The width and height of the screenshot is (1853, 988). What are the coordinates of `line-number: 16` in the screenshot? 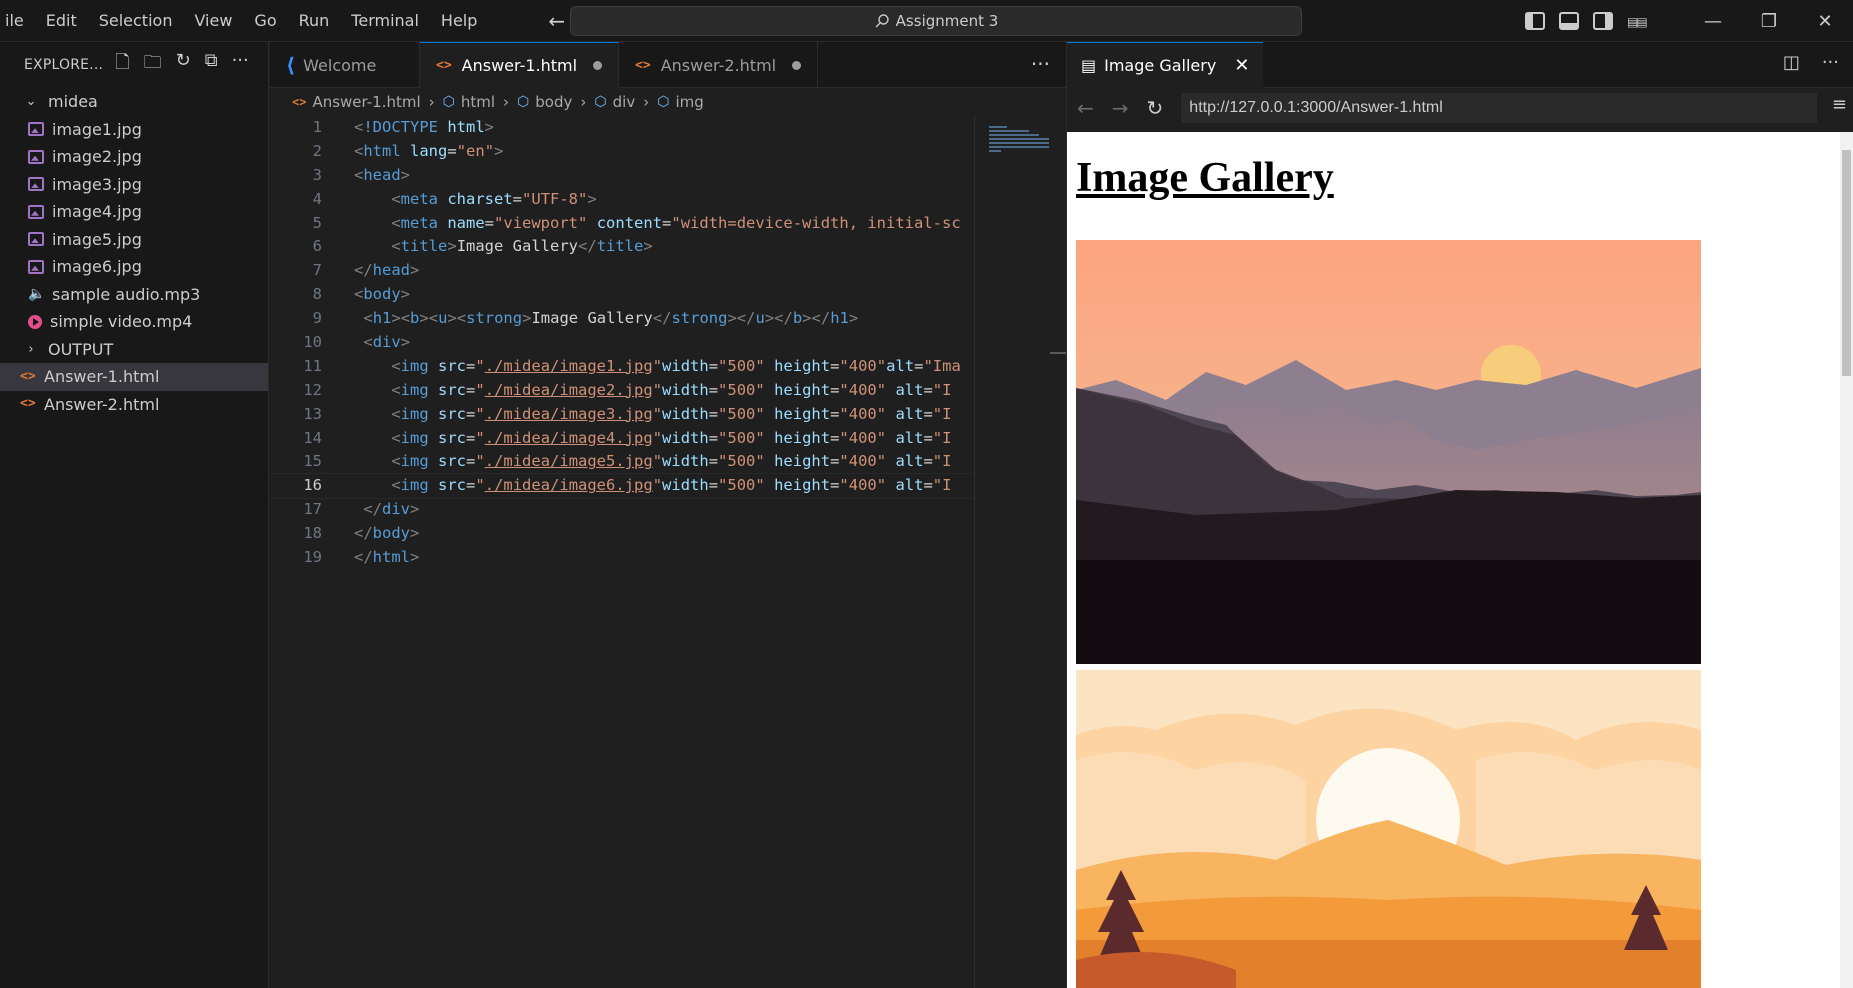 It's located at (312, 485).